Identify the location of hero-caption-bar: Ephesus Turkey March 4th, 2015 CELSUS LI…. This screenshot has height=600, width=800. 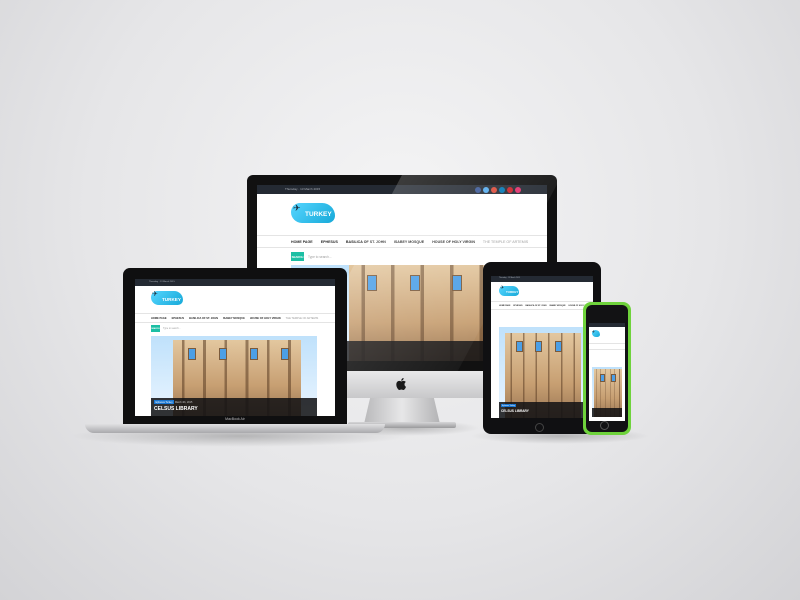
(234, 407).